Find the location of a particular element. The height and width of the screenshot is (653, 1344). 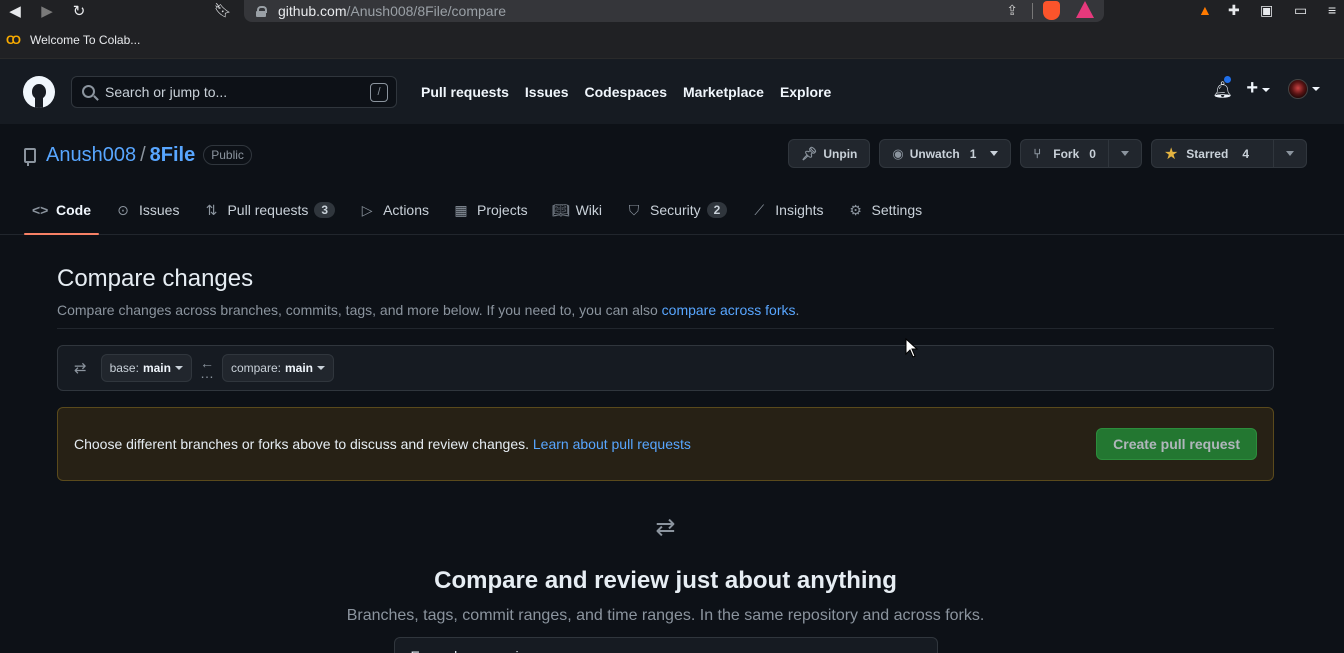

github-logo-icon is located at coordinates (39, 91).